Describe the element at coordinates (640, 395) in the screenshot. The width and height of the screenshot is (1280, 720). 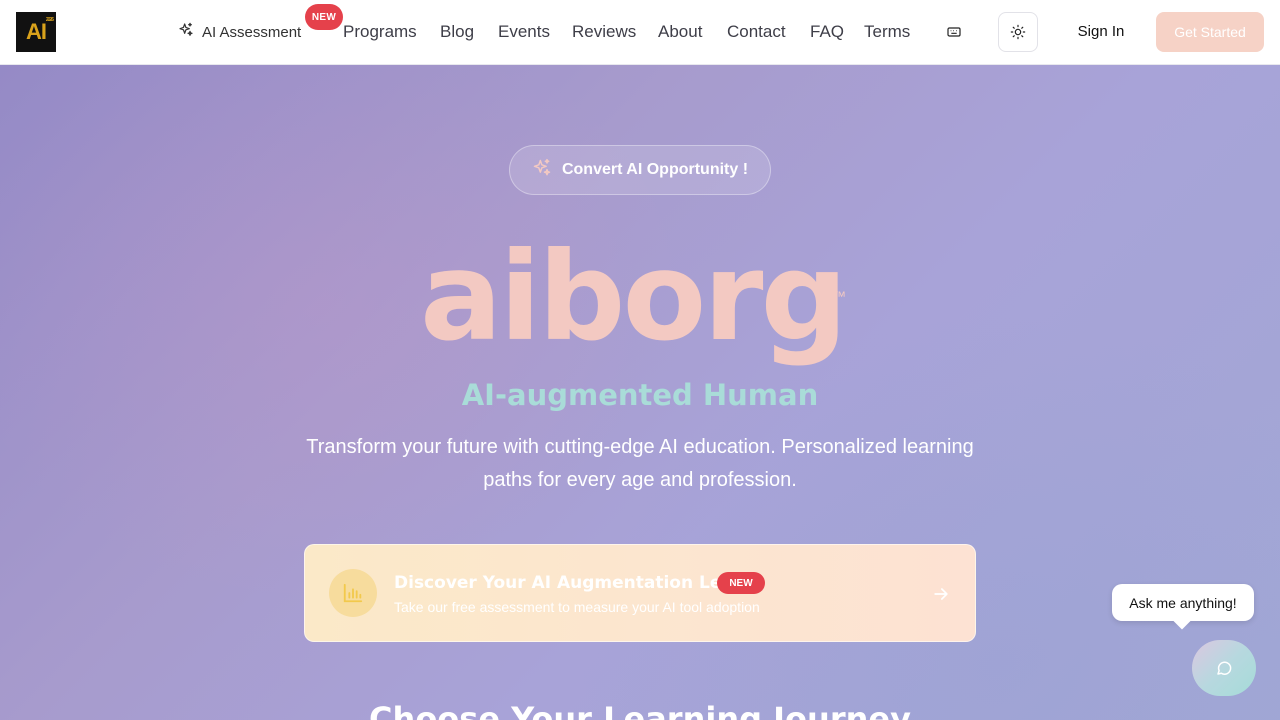
I see `hero-tagline: AI-augmented Human` at that location.